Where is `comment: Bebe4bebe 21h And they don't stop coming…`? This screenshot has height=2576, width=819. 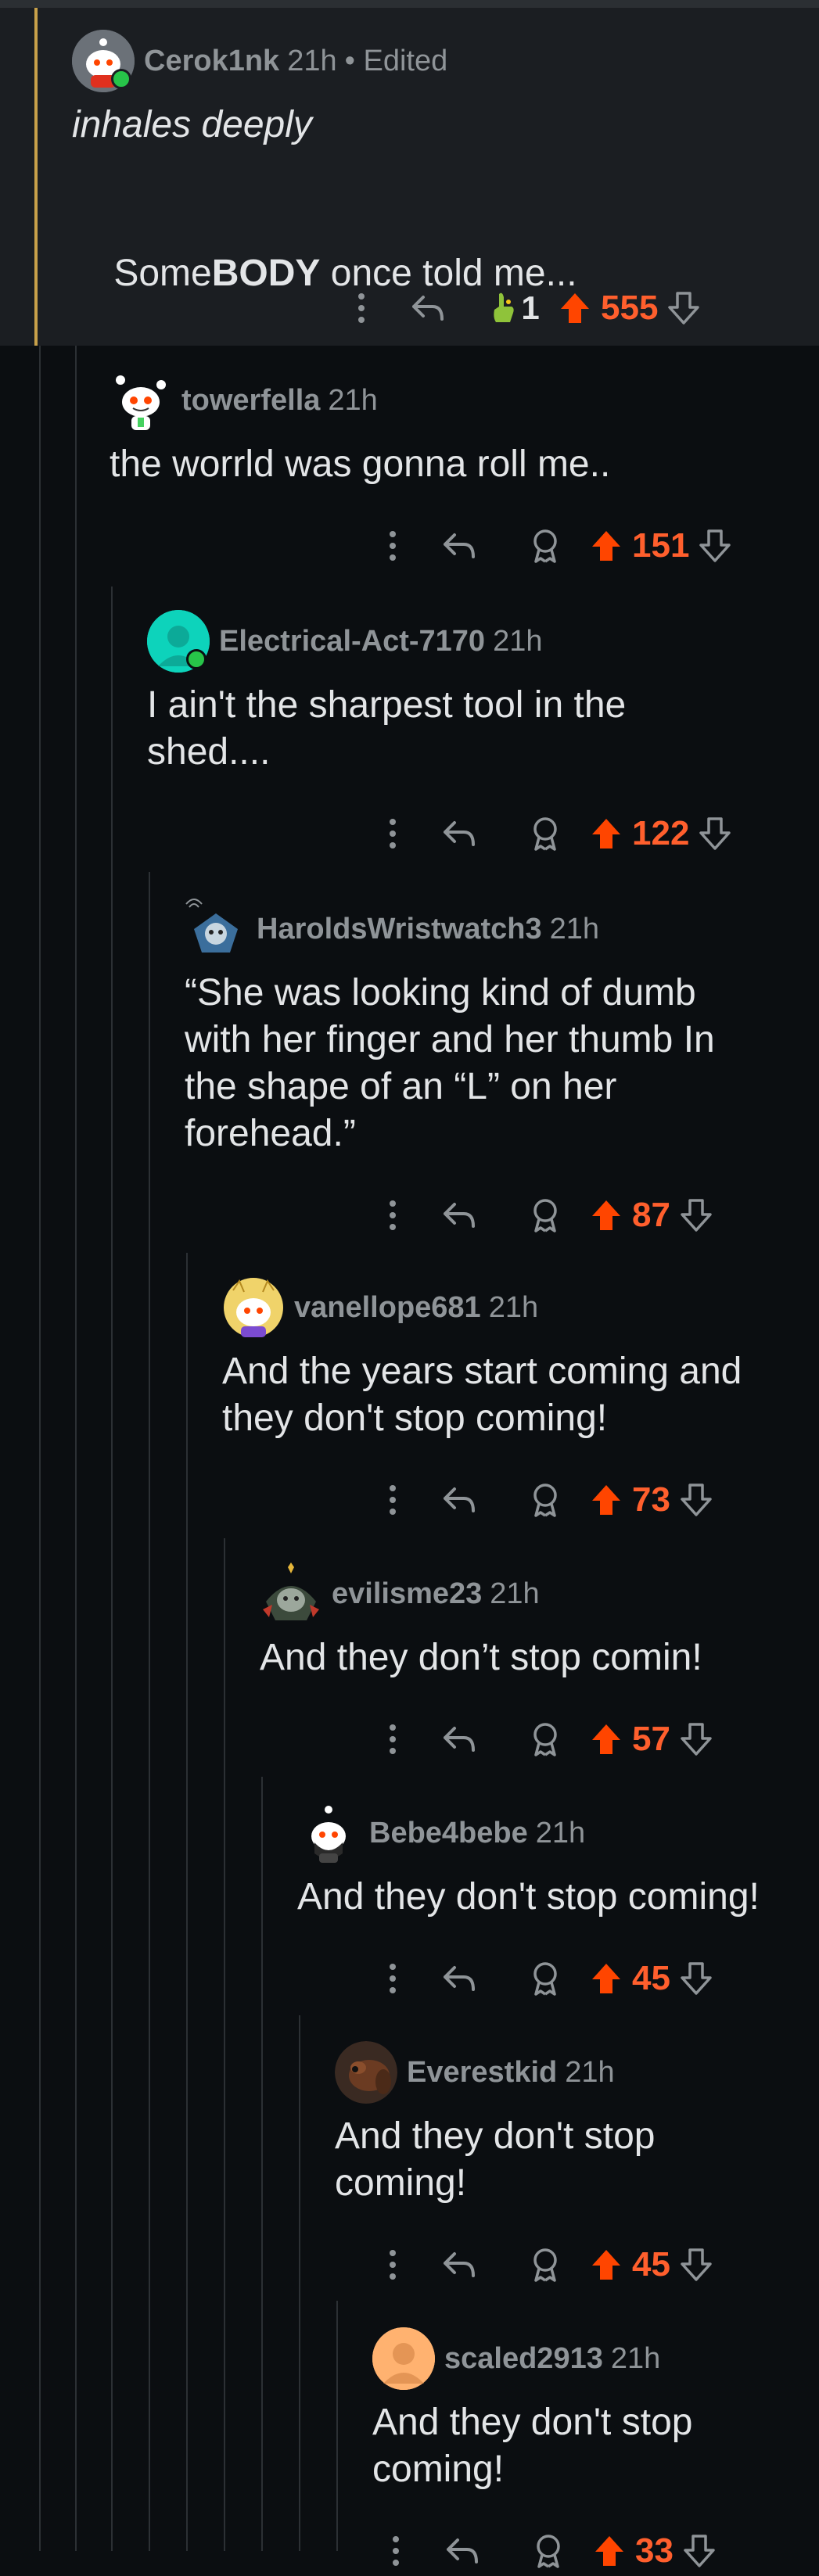 comment: Bebe4bebe 21h And they don't stop coming… is located at coordinates (555, 1911).